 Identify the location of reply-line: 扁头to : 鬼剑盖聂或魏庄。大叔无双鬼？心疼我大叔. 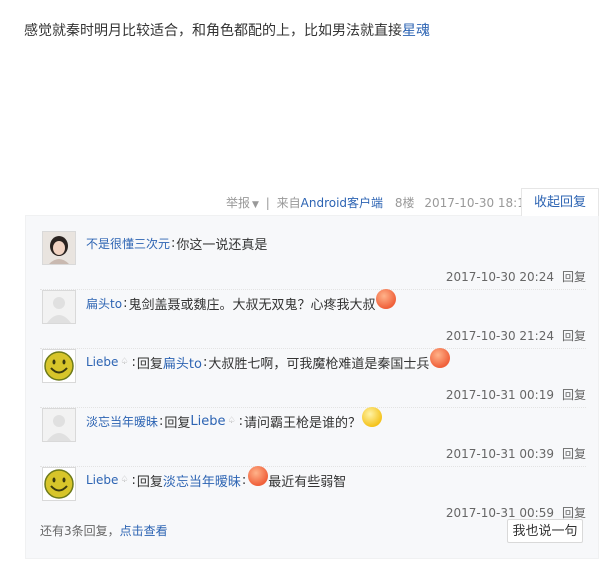
(241, 301).